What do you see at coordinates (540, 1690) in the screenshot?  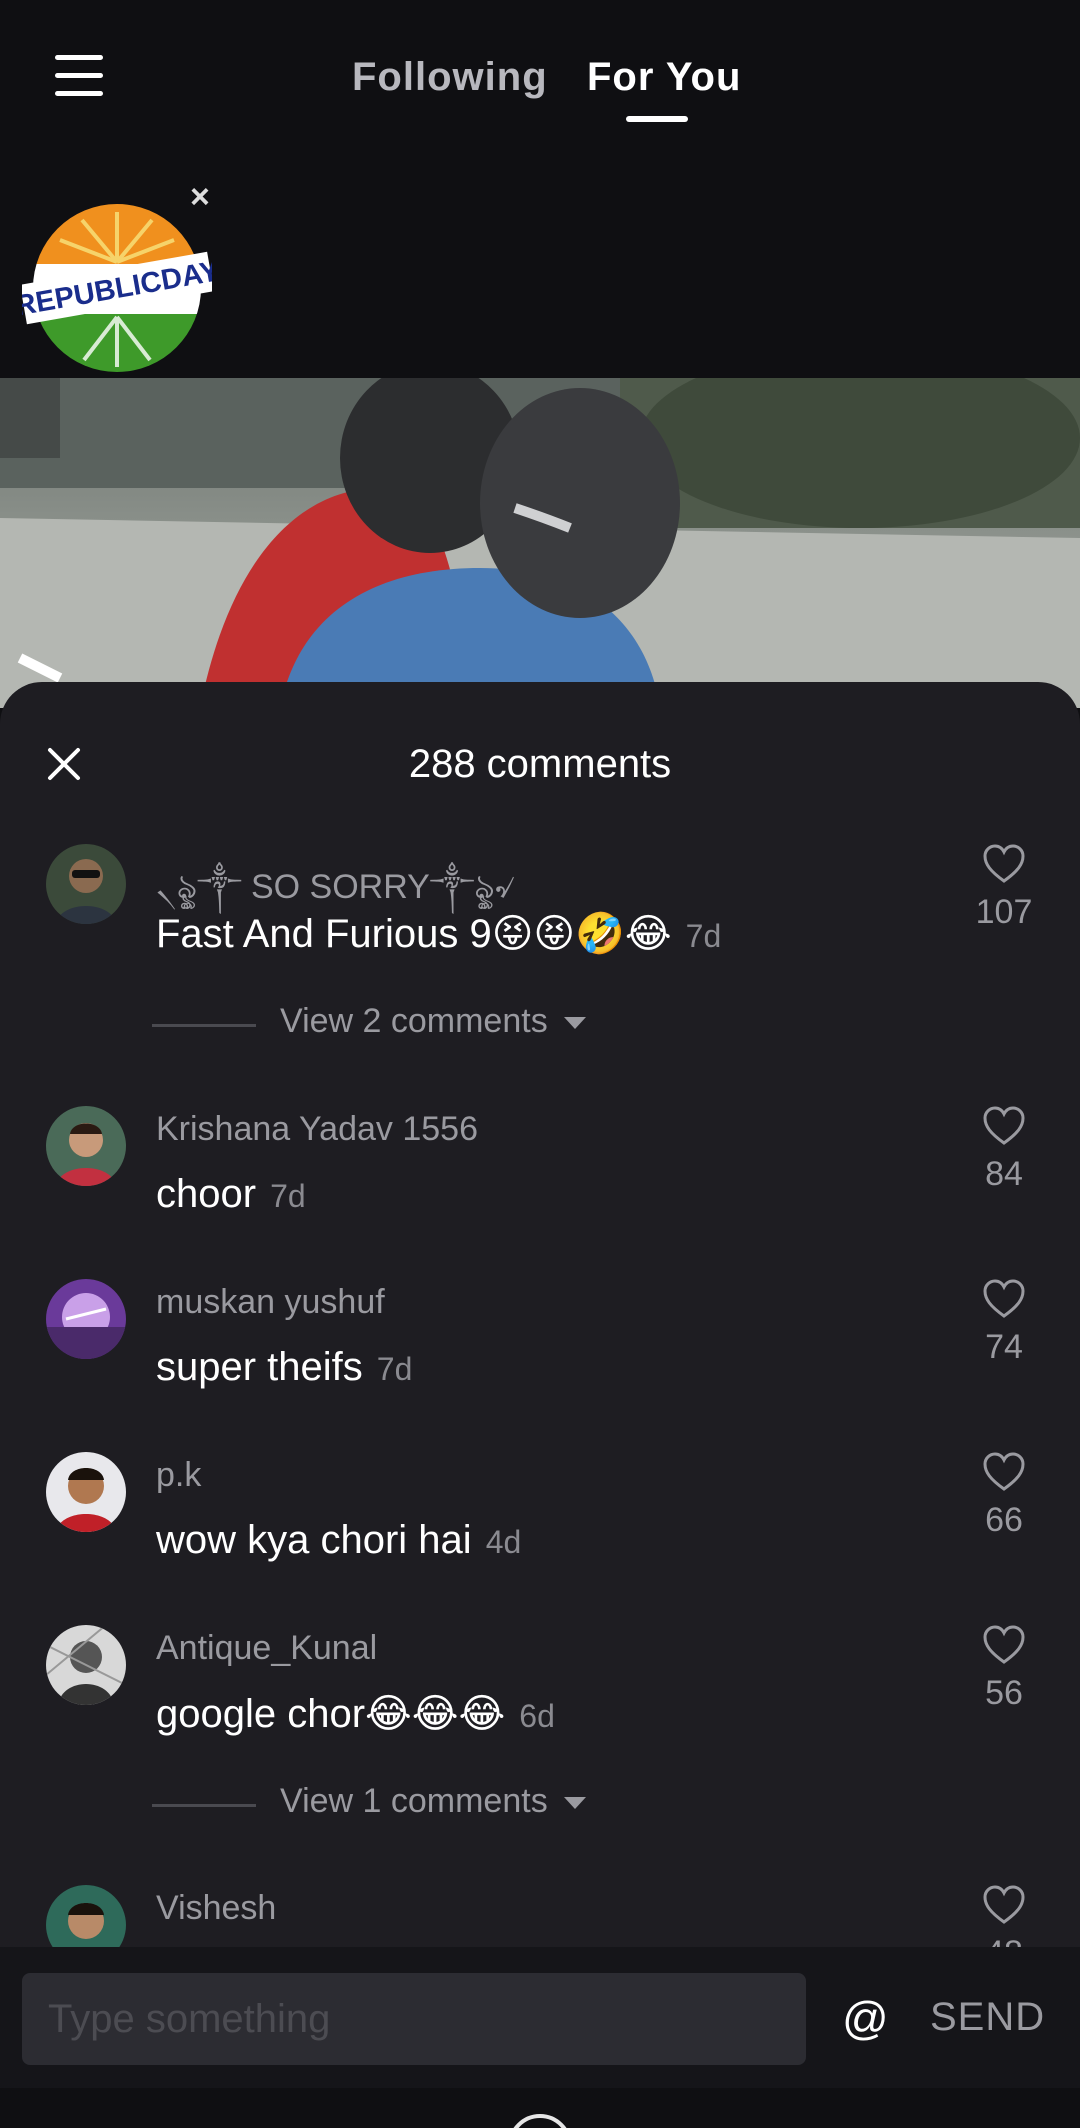 I see `comment-item: Antique_Kunal google chor😂😂😂 6d 56` at bounding box center [540, 1690].